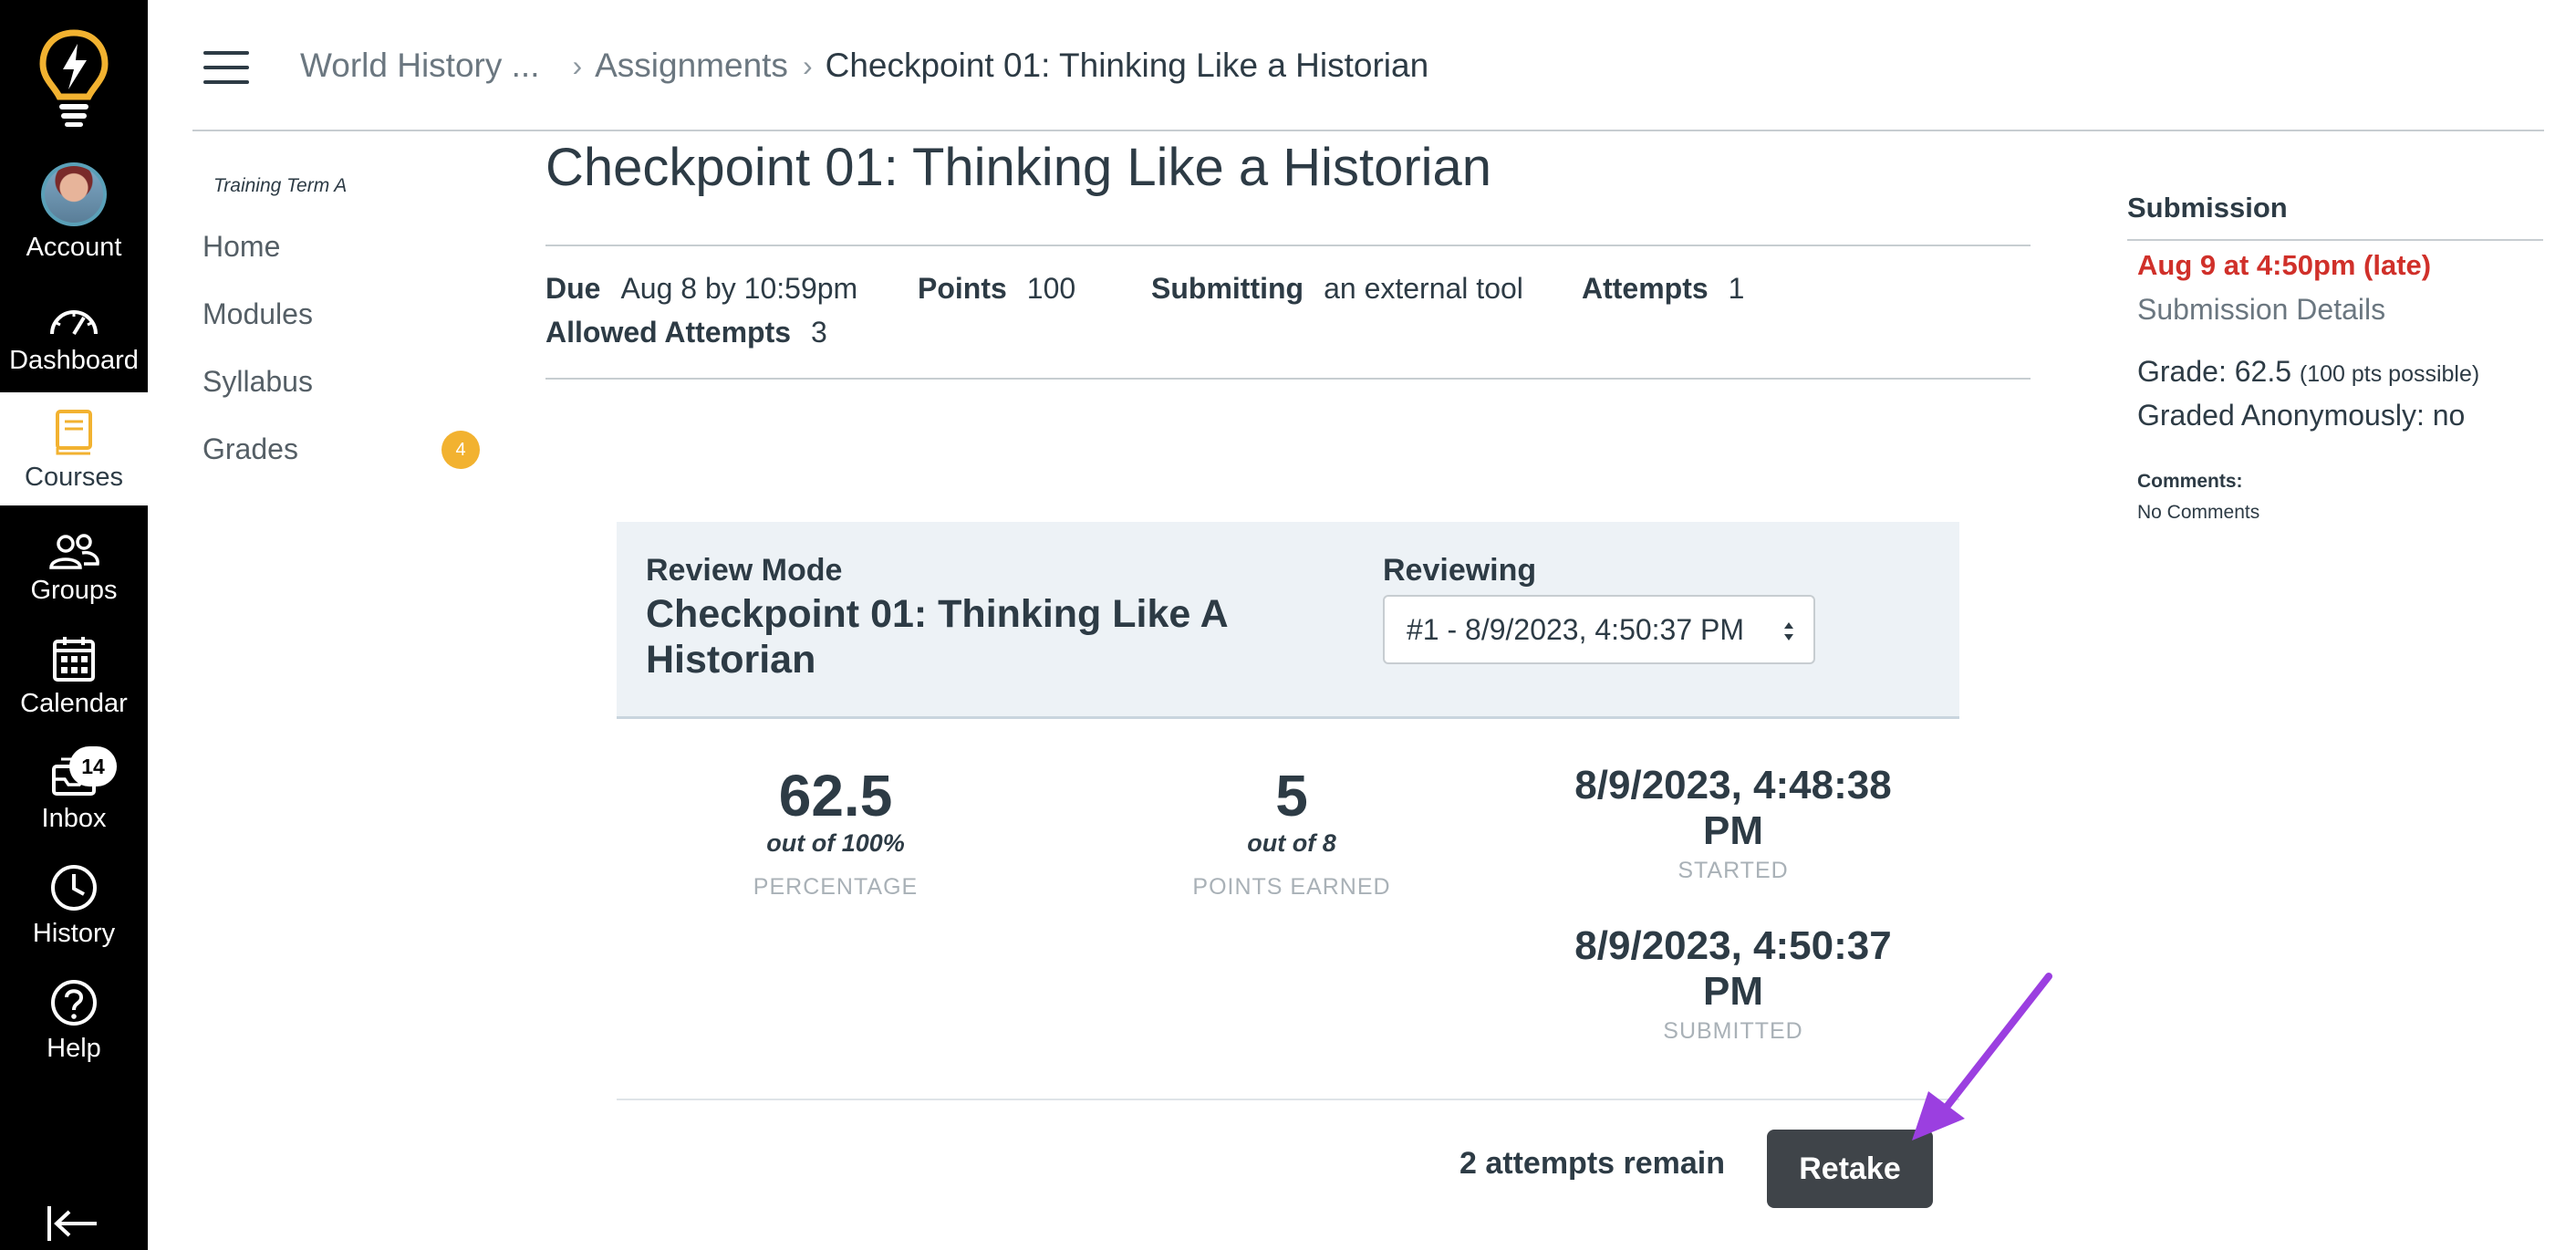  I want to click on course-nav-grades-label: Grades, so click(251, 449).